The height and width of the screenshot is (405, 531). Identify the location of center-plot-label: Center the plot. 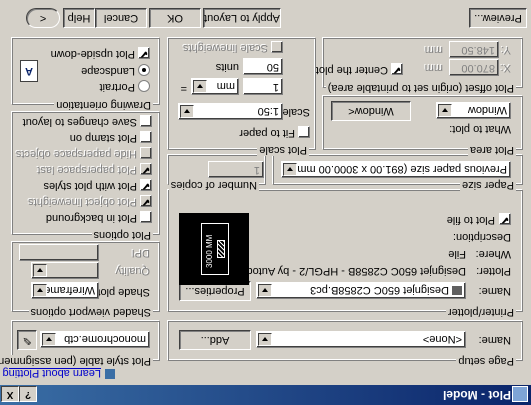
(351, 70).